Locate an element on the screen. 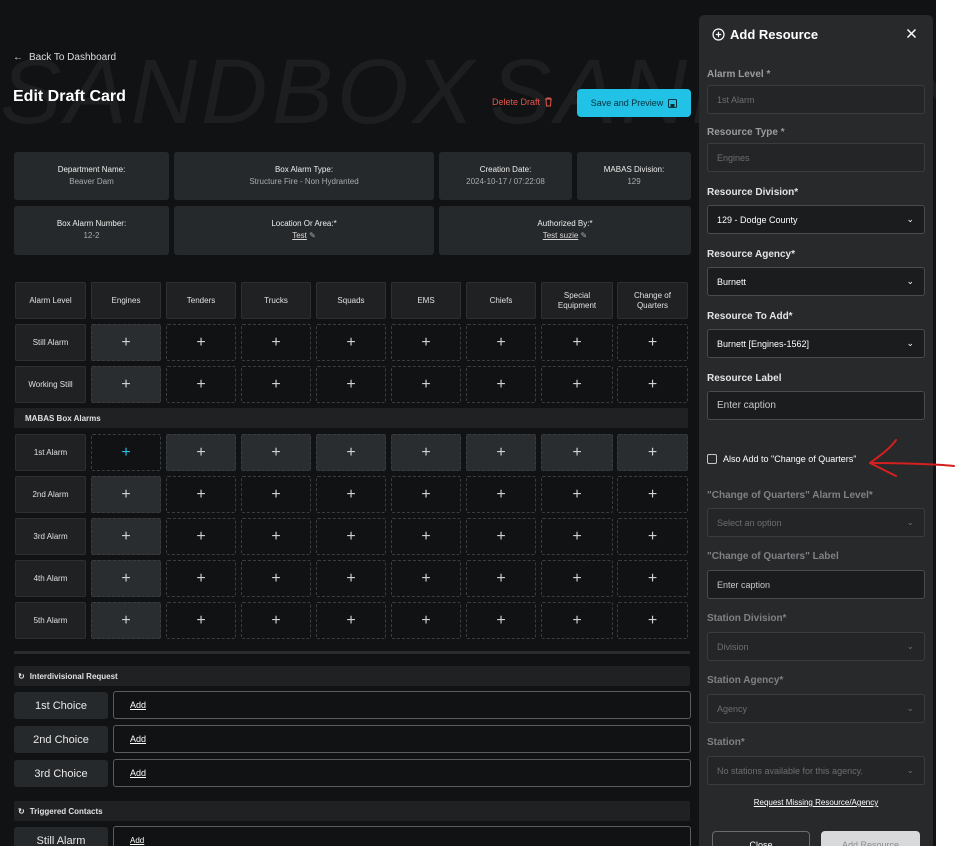 Image resolution: width=956 pixels, height=846 pixels. back-to-dashboard-link: ← Back To Dashboard is located at coordinates (64, 57).